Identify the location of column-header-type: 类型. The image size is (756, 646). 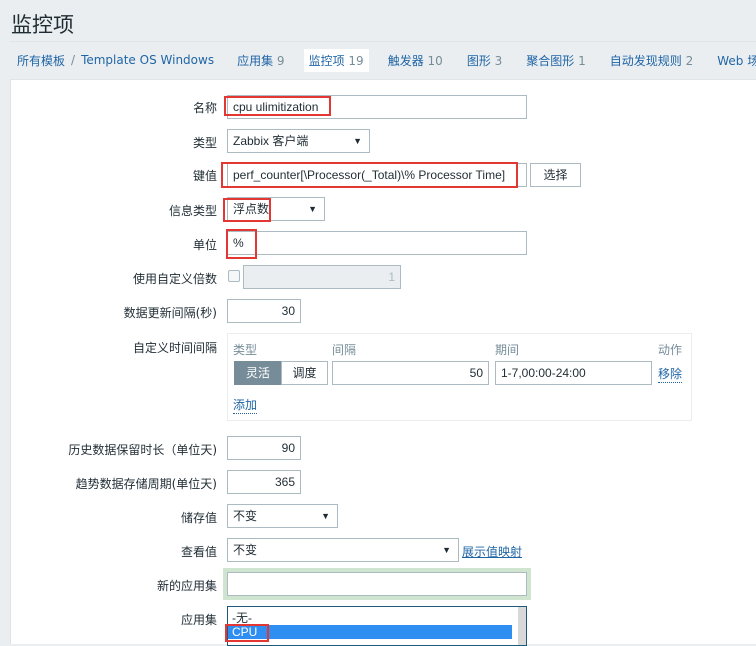
(245, 350).